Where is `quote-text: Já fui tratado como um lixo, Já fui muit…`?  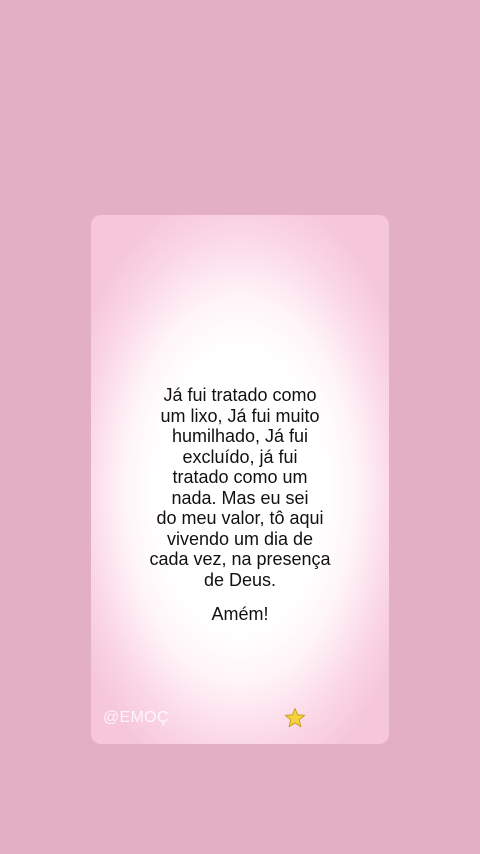 quote-text: Já fui tratado como um lixo, Já fui muit… is located at coordinates (240, 487).